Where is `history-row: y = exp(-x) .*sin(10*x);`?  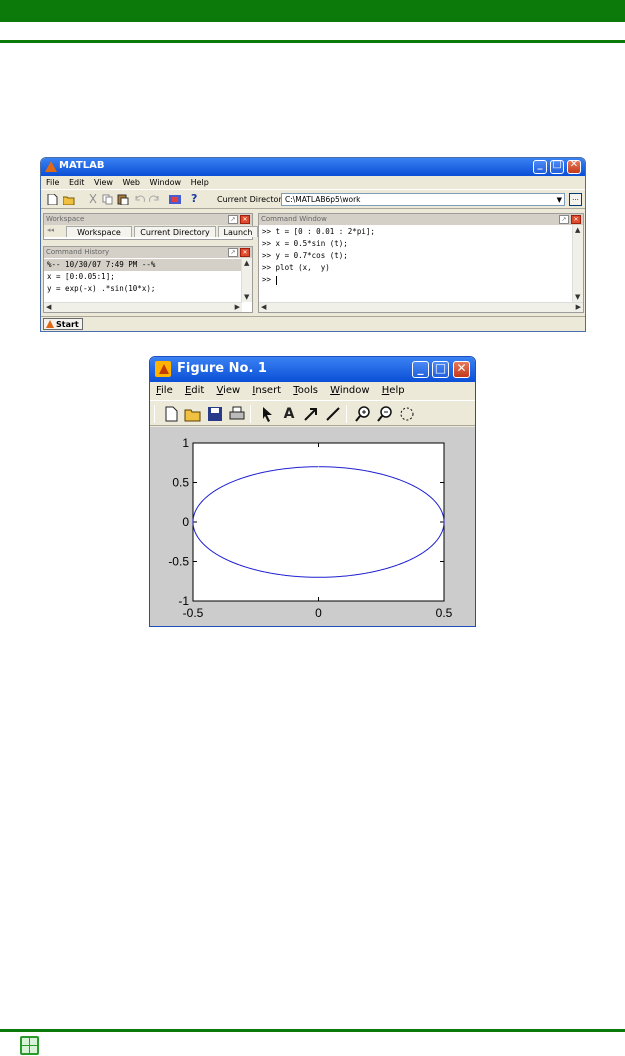
history-row: y = exp(-x) .*sin(10*x); is located at coordinates (143, 289).